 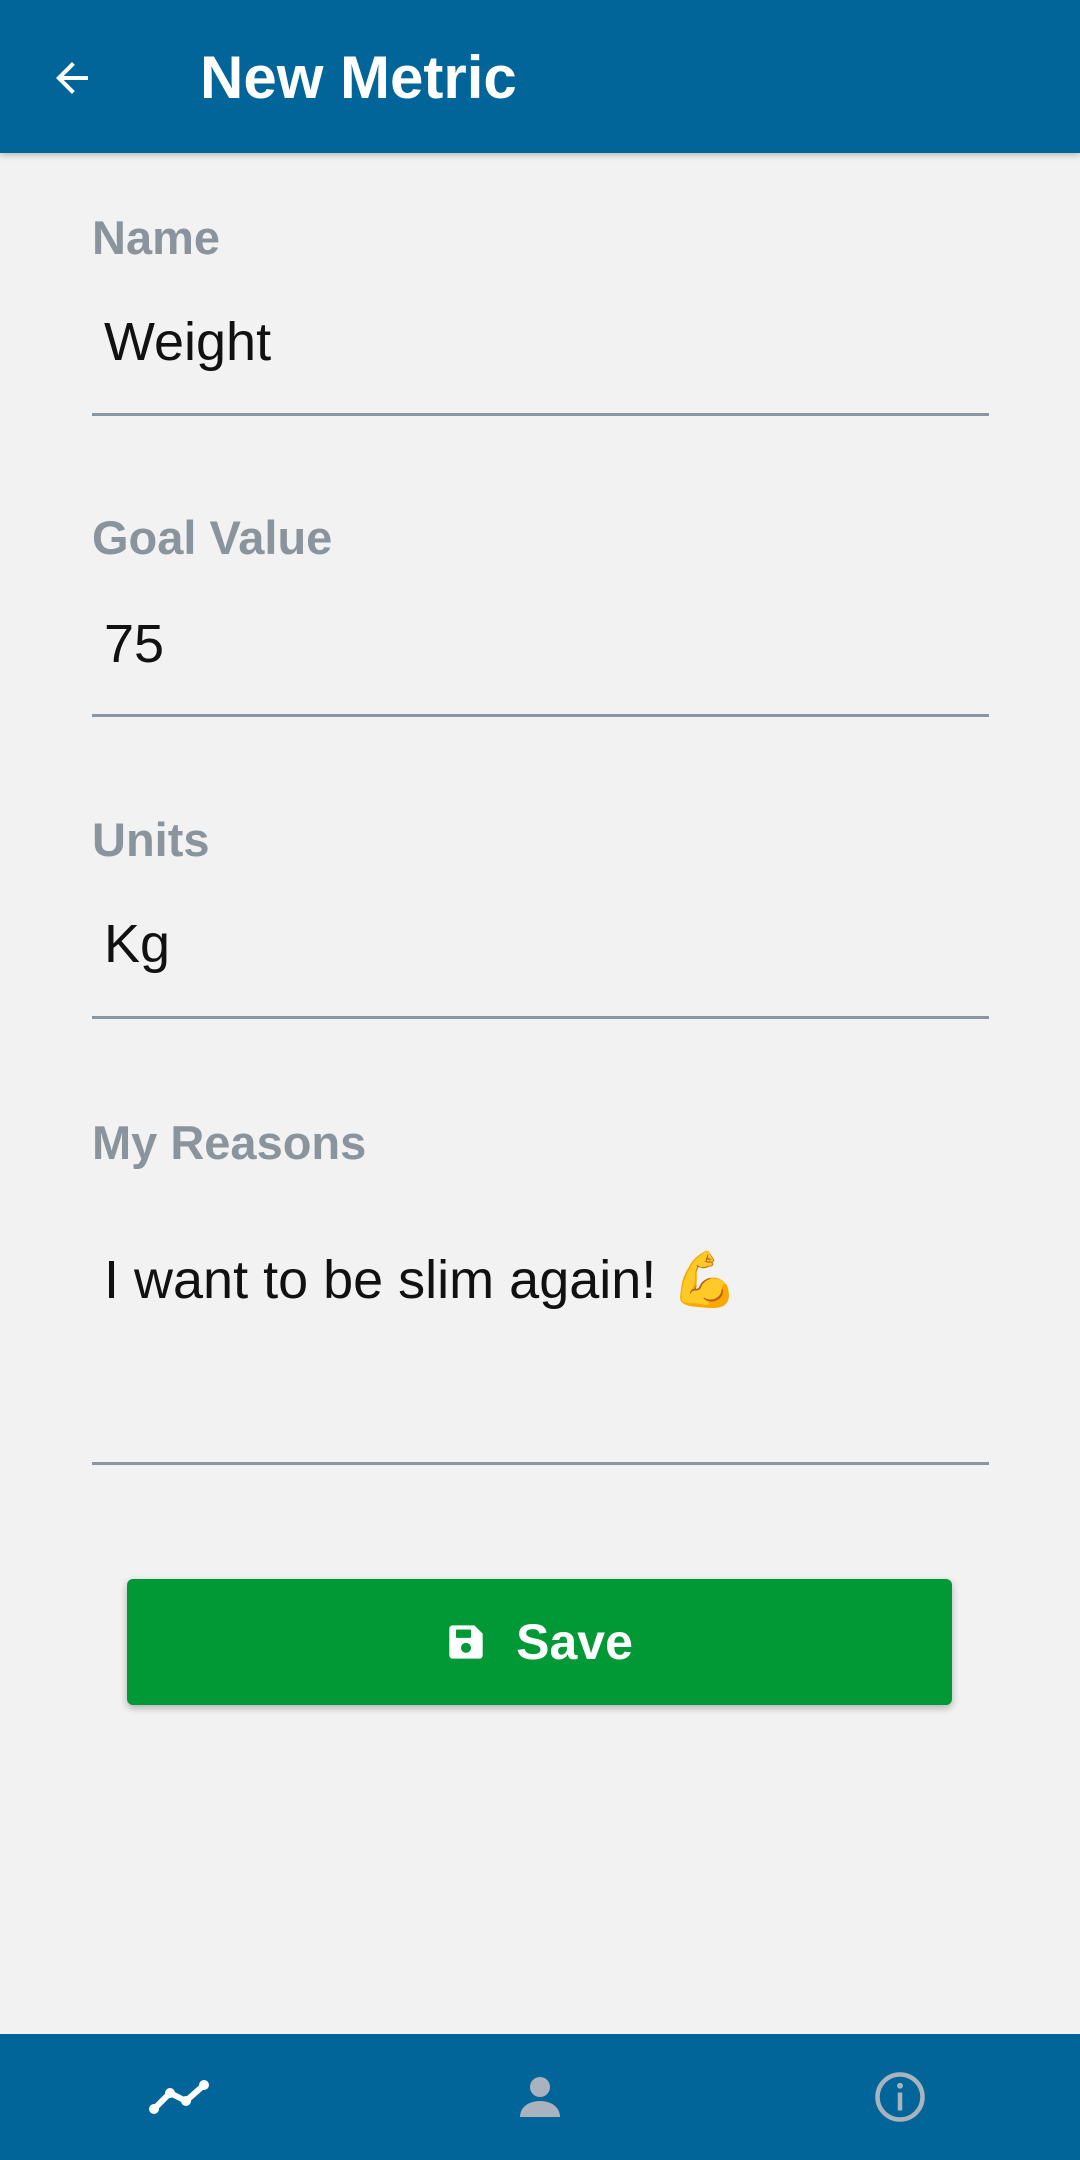 I want to click on reasons-underline, so click(x=540, y=1463).